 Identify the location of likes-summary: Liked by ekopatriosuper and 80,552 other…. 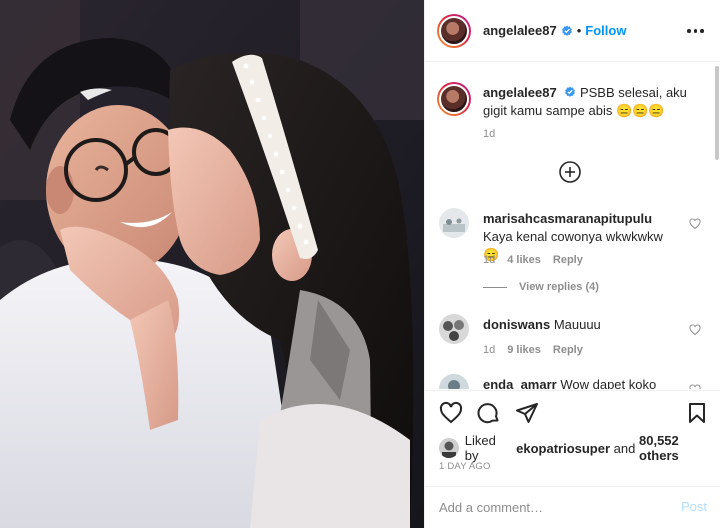
(579, 448).